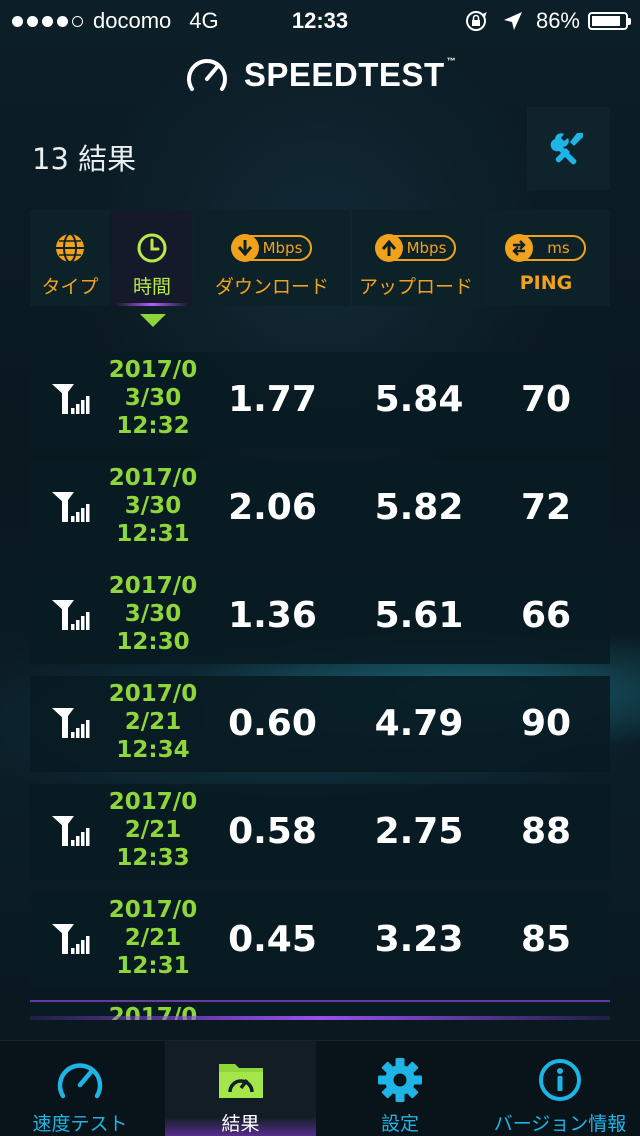 This screenshot has width=640, height=1136. Describe the element at coordinates (546, 507) in the screenshot. I see `result-ping: 72` at that location.